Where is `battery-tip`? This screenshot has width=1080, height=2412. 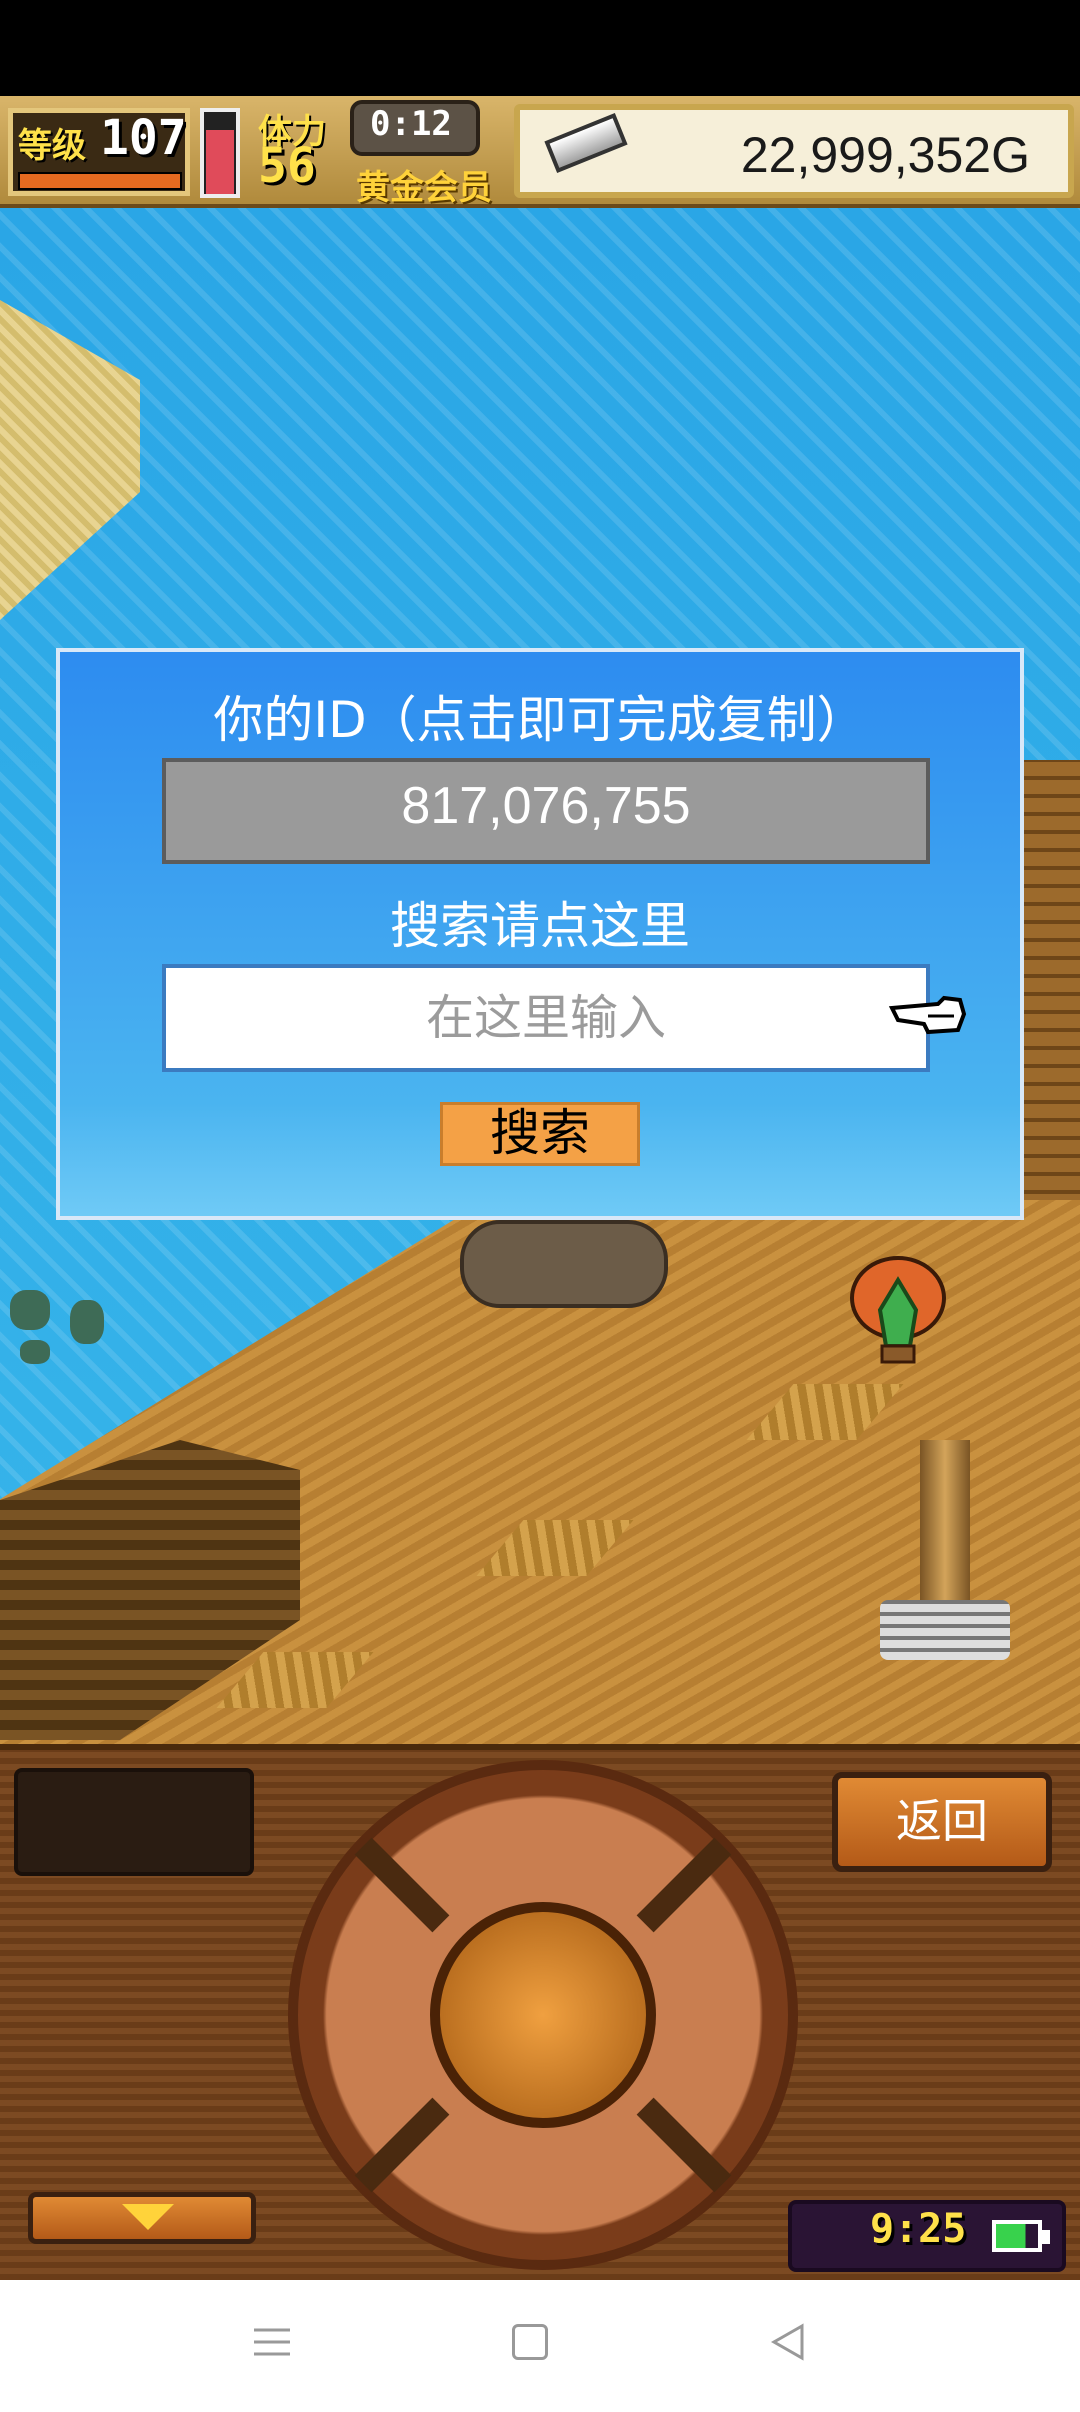 battery-tip is located at coordinates (1046, 2237).